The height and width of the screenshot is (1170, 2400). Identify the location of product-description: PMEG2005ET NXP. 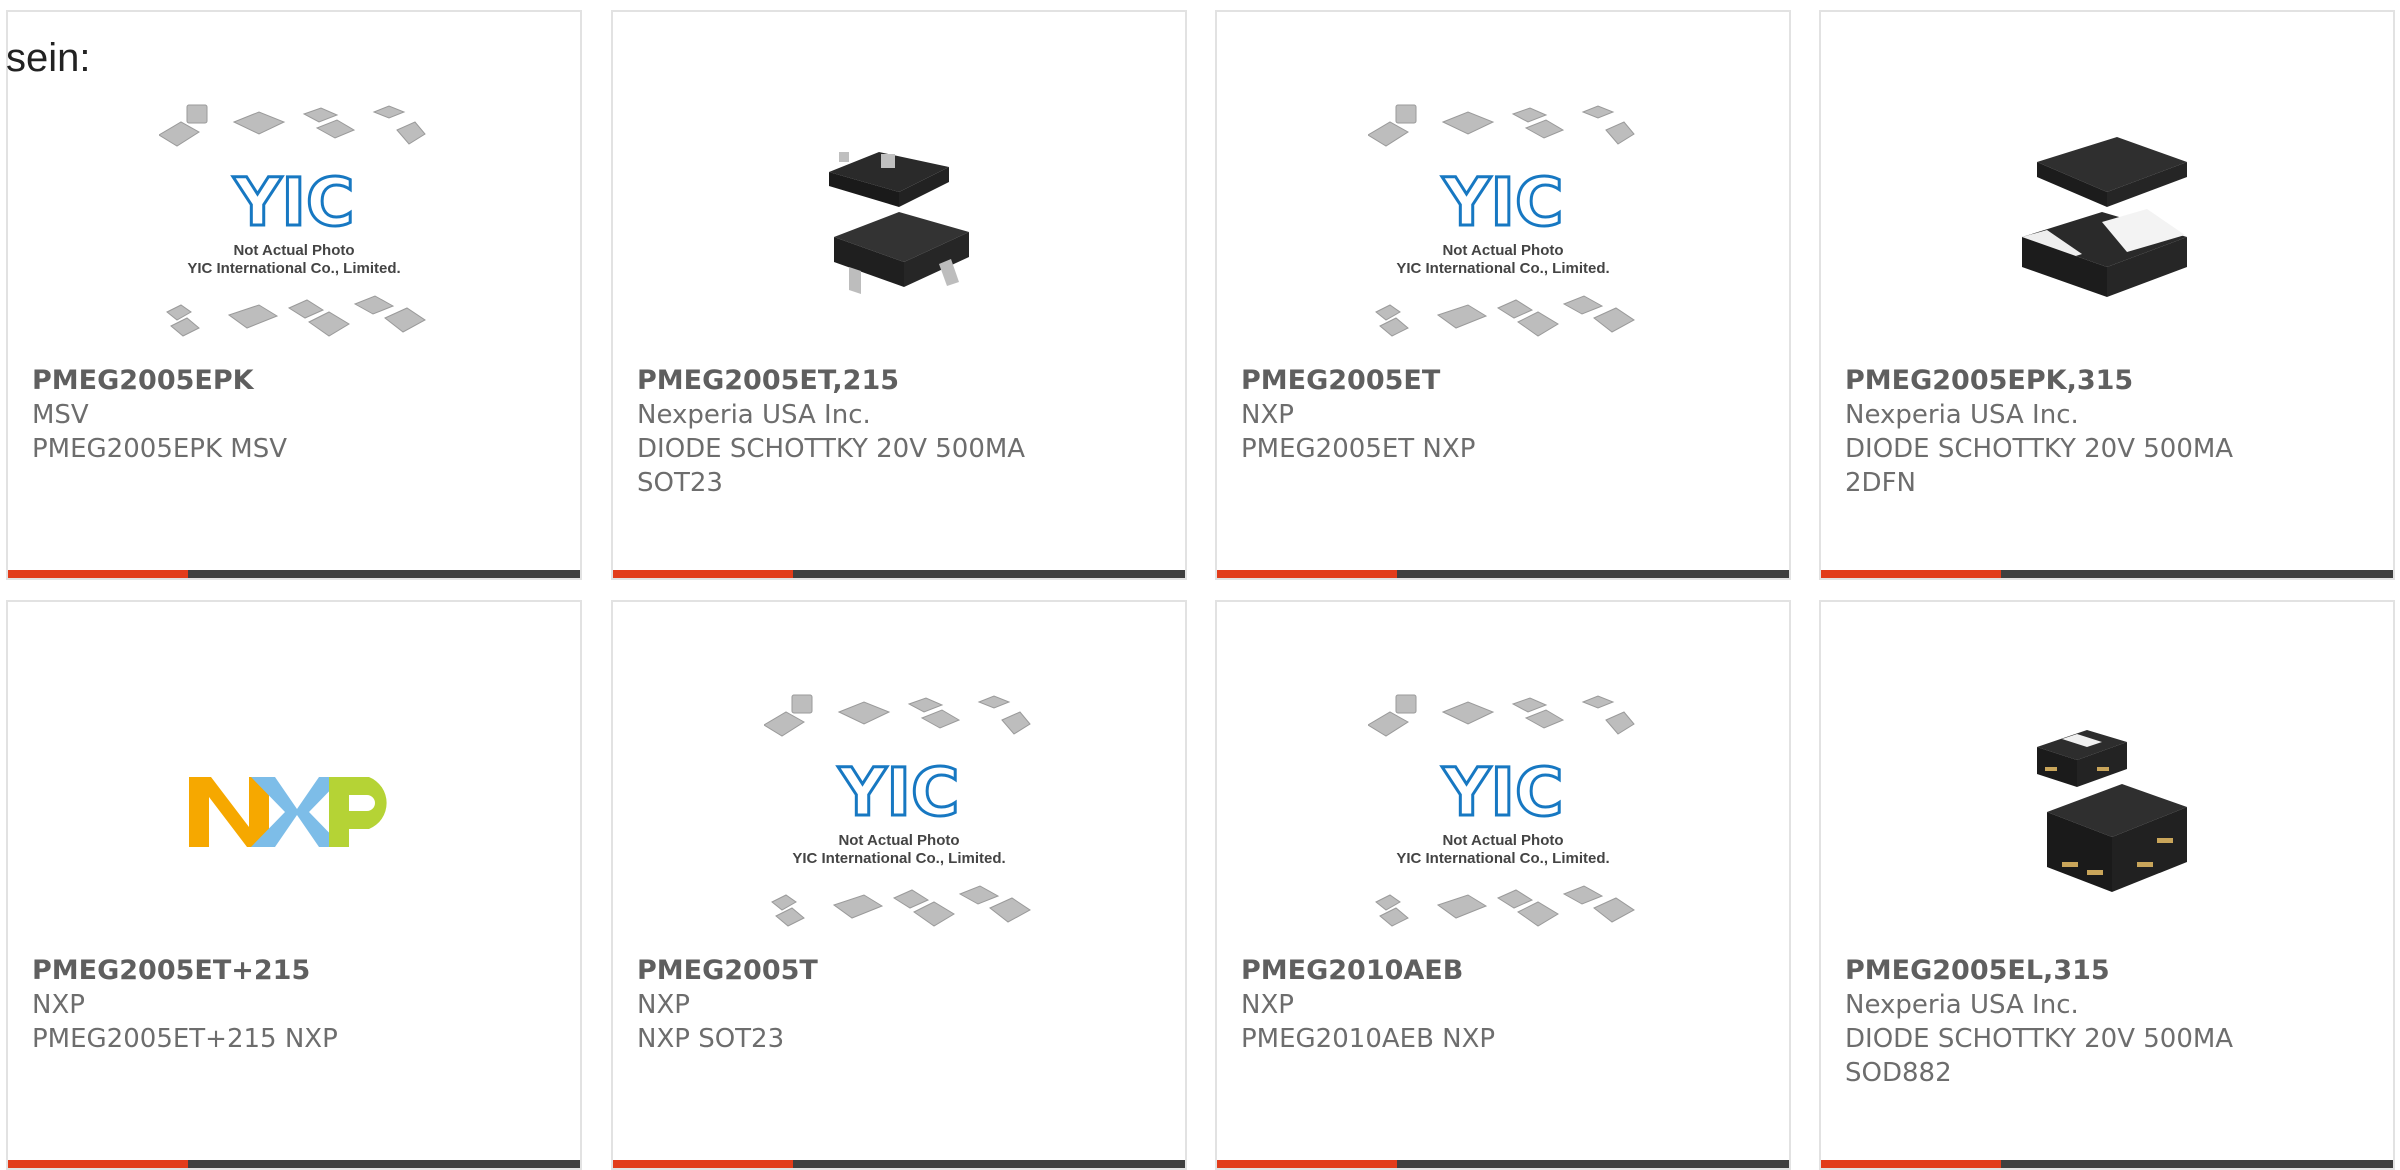
(1358, 449).